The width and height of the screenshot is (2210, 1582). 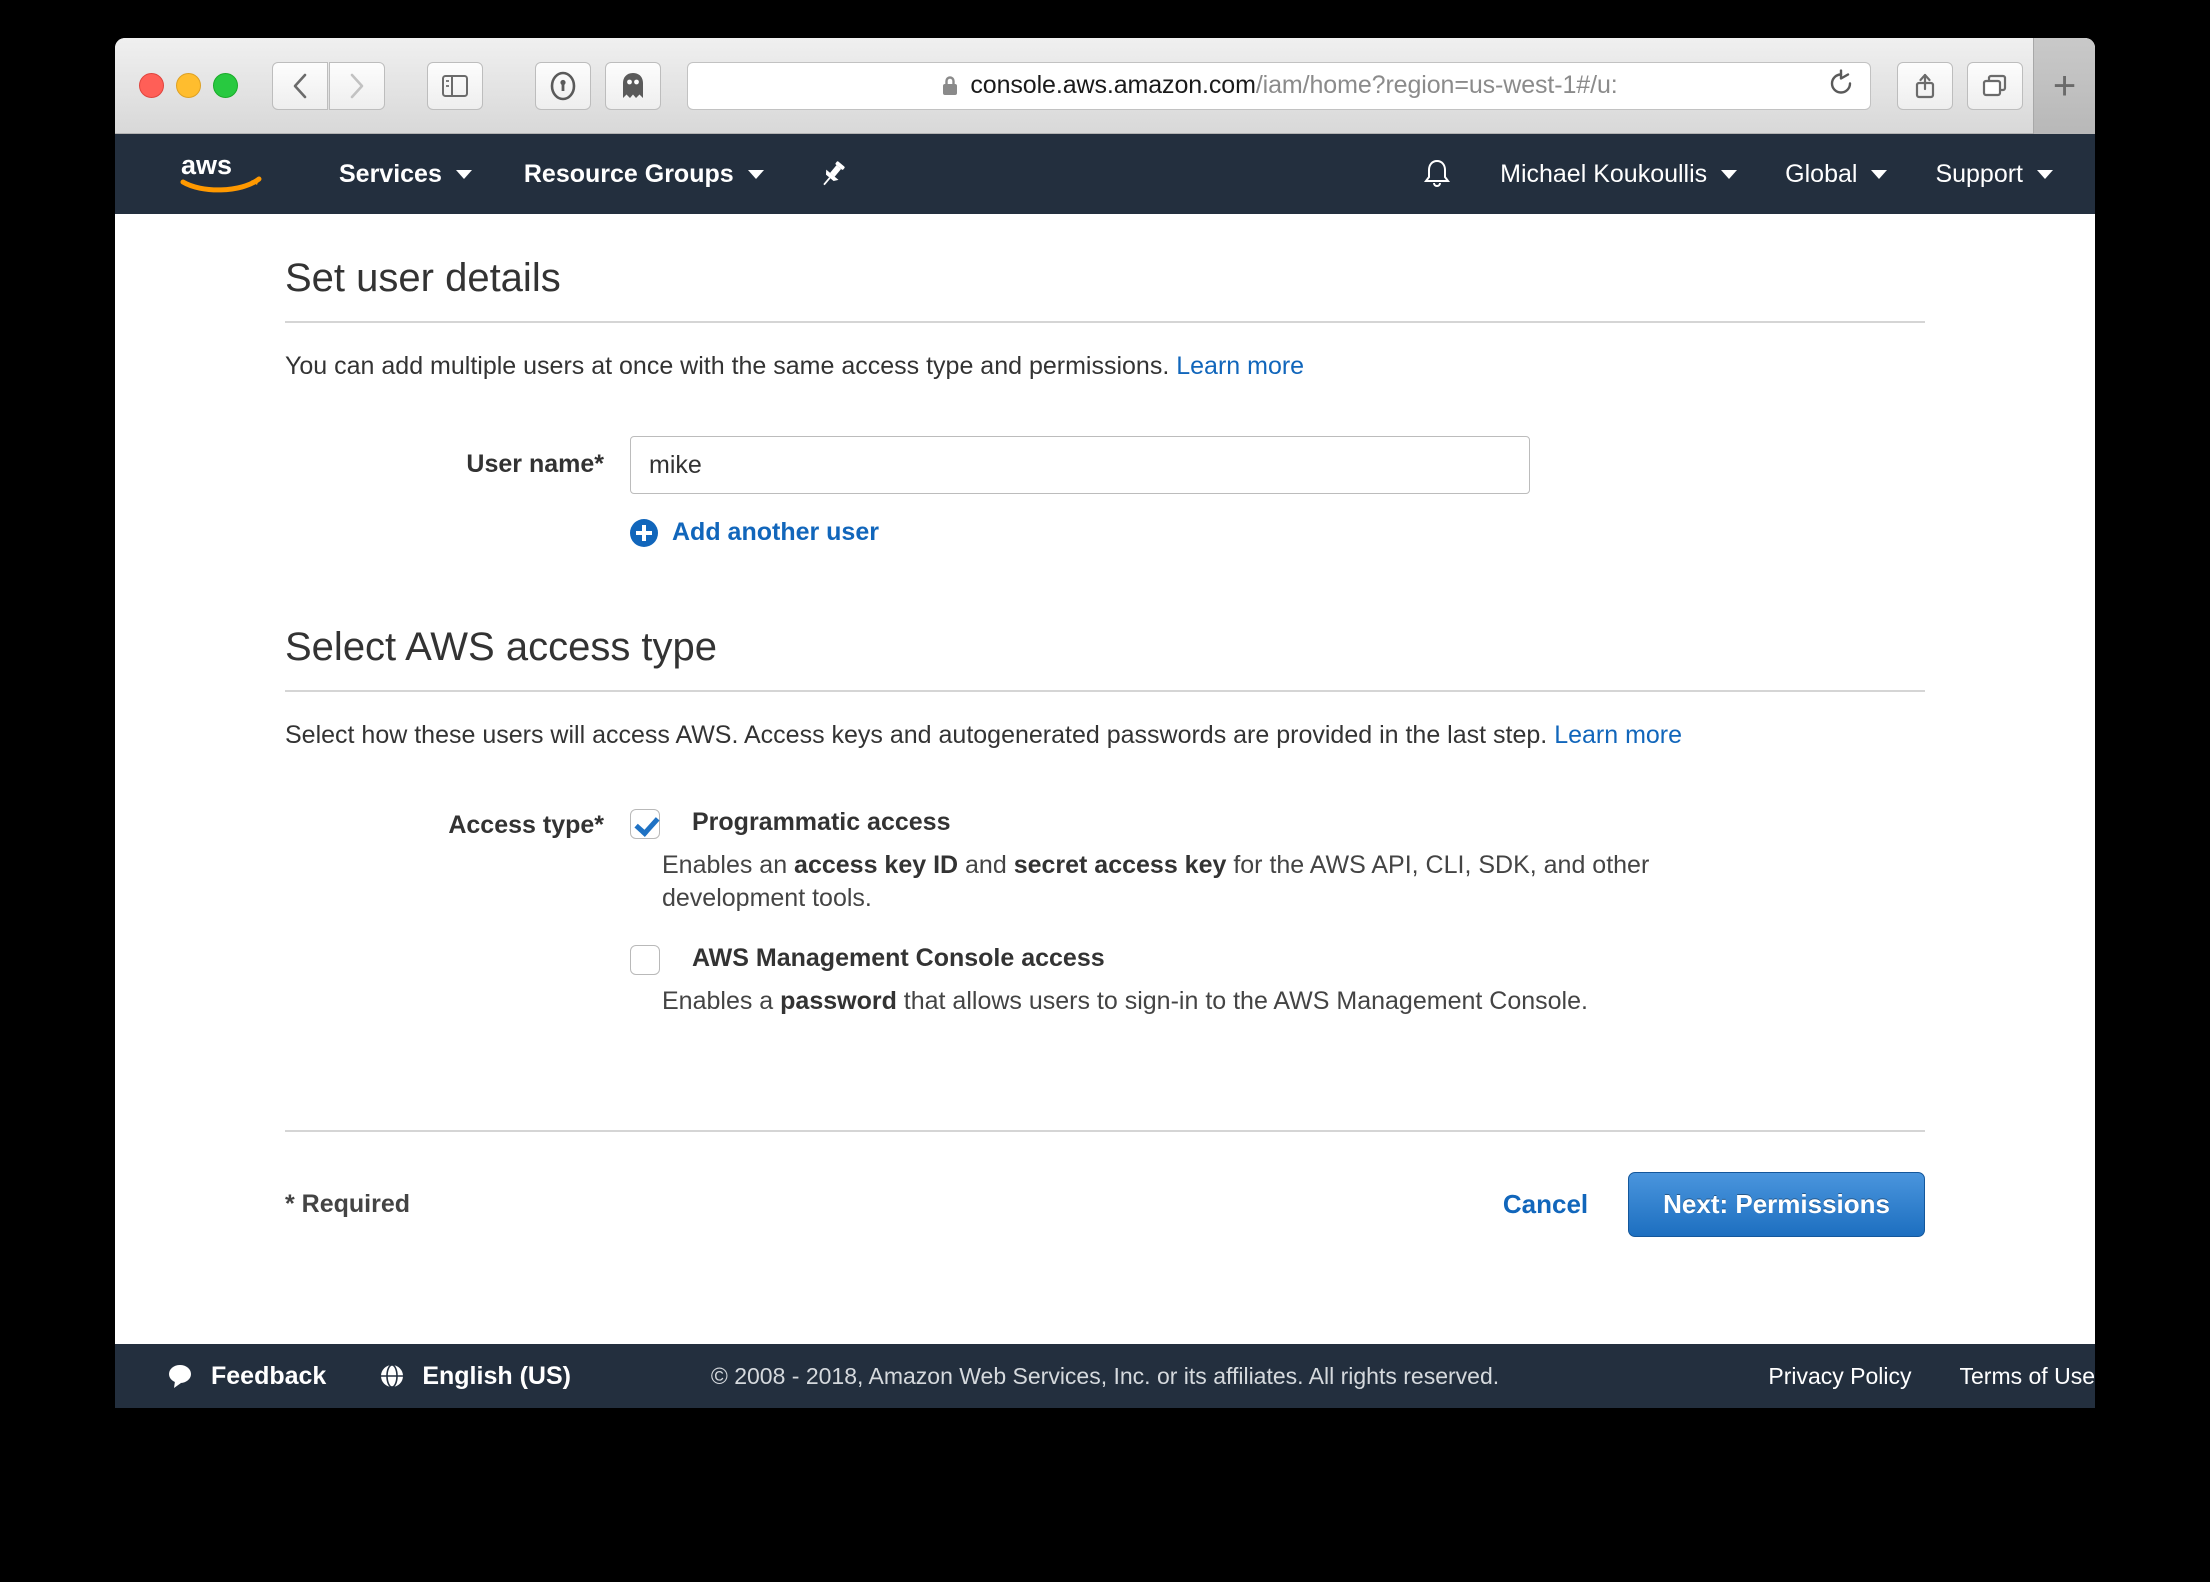 I want to click on new-tab-button: +, so click(x=2064, y=86).